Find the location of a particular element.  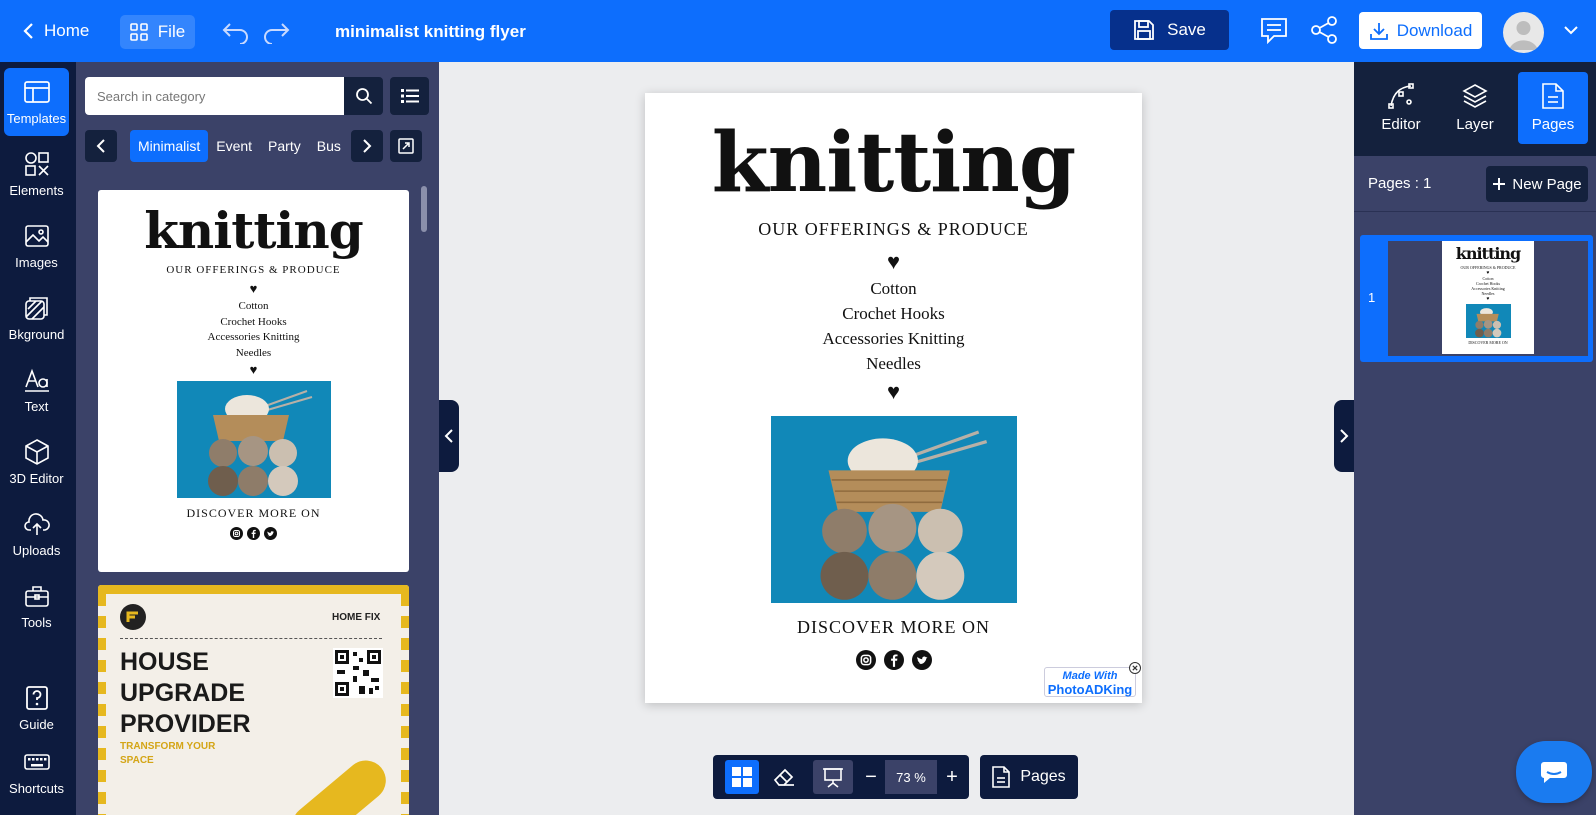

category-tab-minimalist: Minimalist is located at coordinates (169, 146).